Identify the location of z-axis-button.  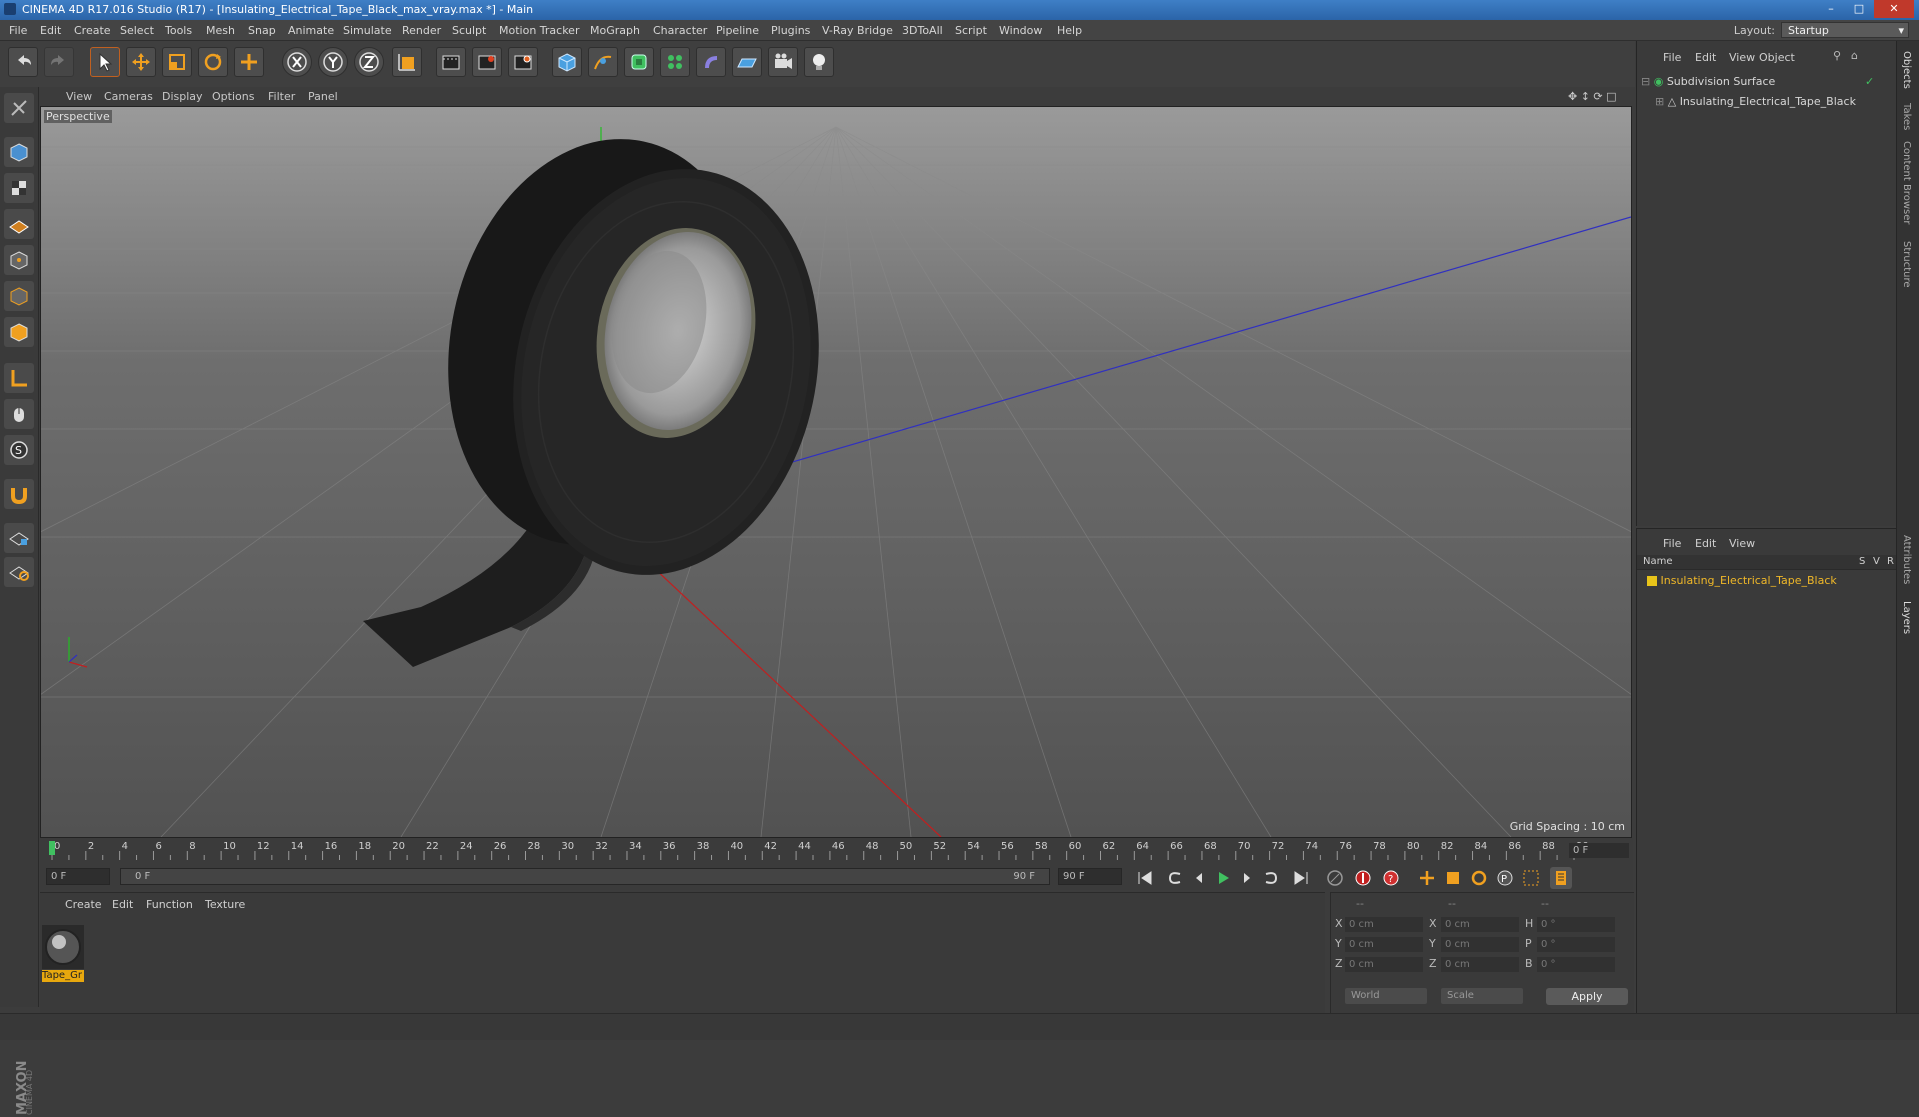
(369, 62).